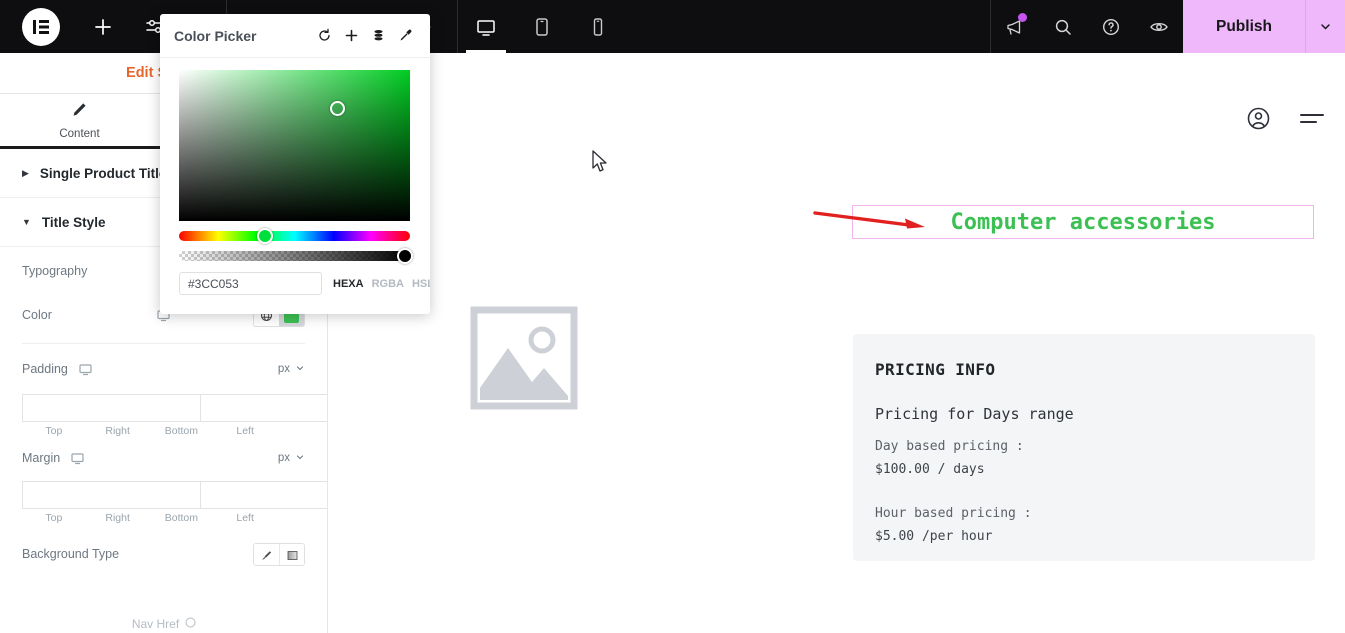 The width and height of the screenshot is (1345, 633). What do you see at coordinates (1111, 26) in the screenshot?
I see `help-icon` at bounding box center [1111, 26].